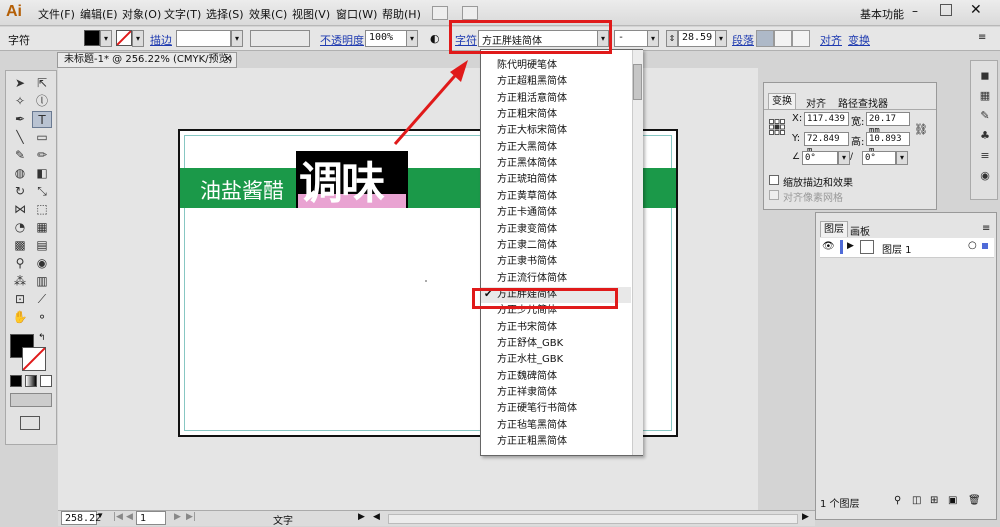 The image size is (1000, 527). Describe the element at coordinates (20, 101) in the screenshot. I see `magic-wand-tool-icon: ✧` at that location.